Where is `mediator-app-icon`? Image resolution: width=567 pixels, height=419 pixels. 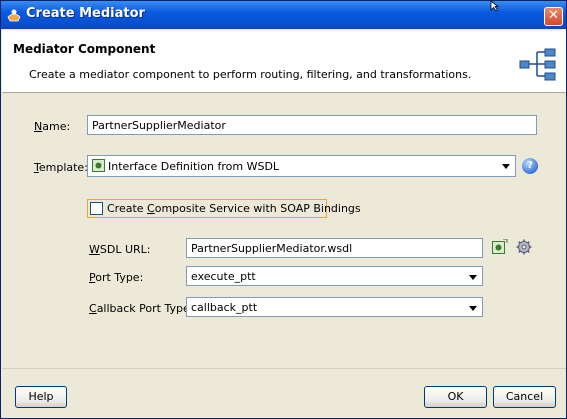
mediator-app-icon is located at coordinates (14, 15).